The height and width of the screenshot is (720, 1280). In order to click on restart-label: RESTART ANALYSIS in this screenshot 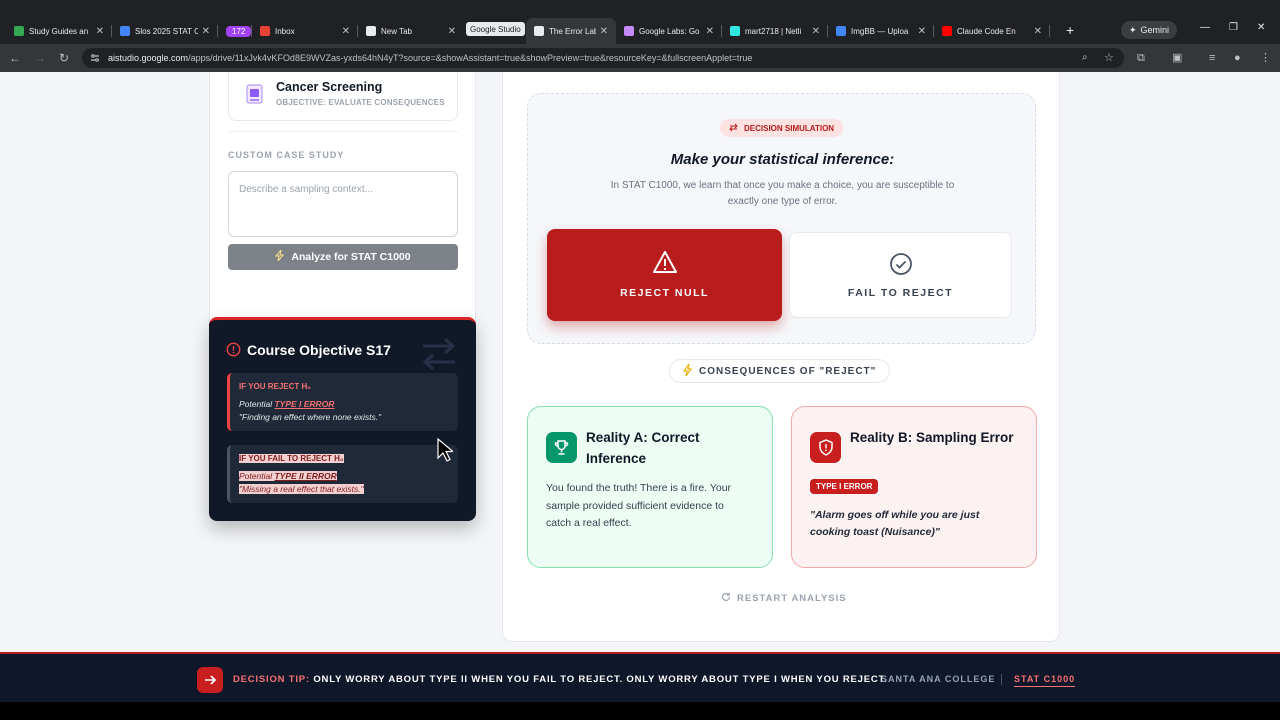, I will do `click(792, 598)`.